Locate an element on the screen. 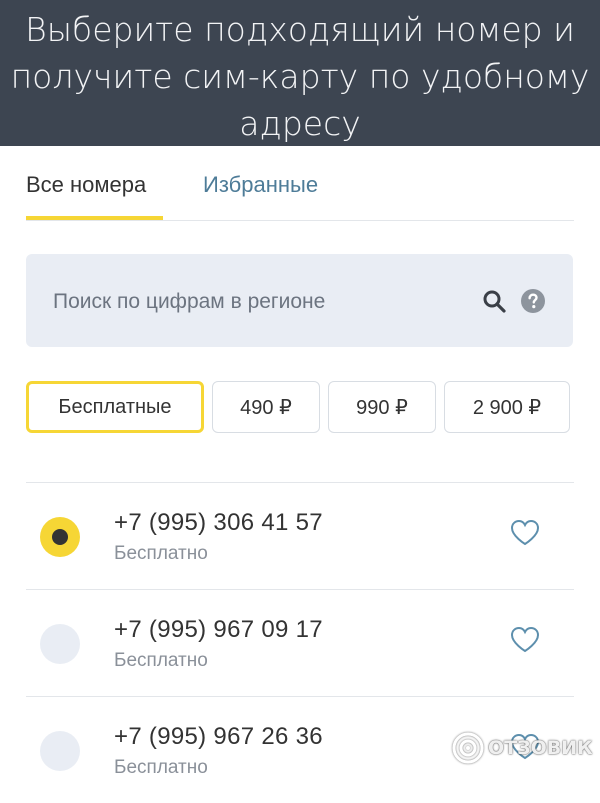 The height and width of the screenshot is (803, 600). filter-990: 990 ₽ is located at coordinates (382, 407).